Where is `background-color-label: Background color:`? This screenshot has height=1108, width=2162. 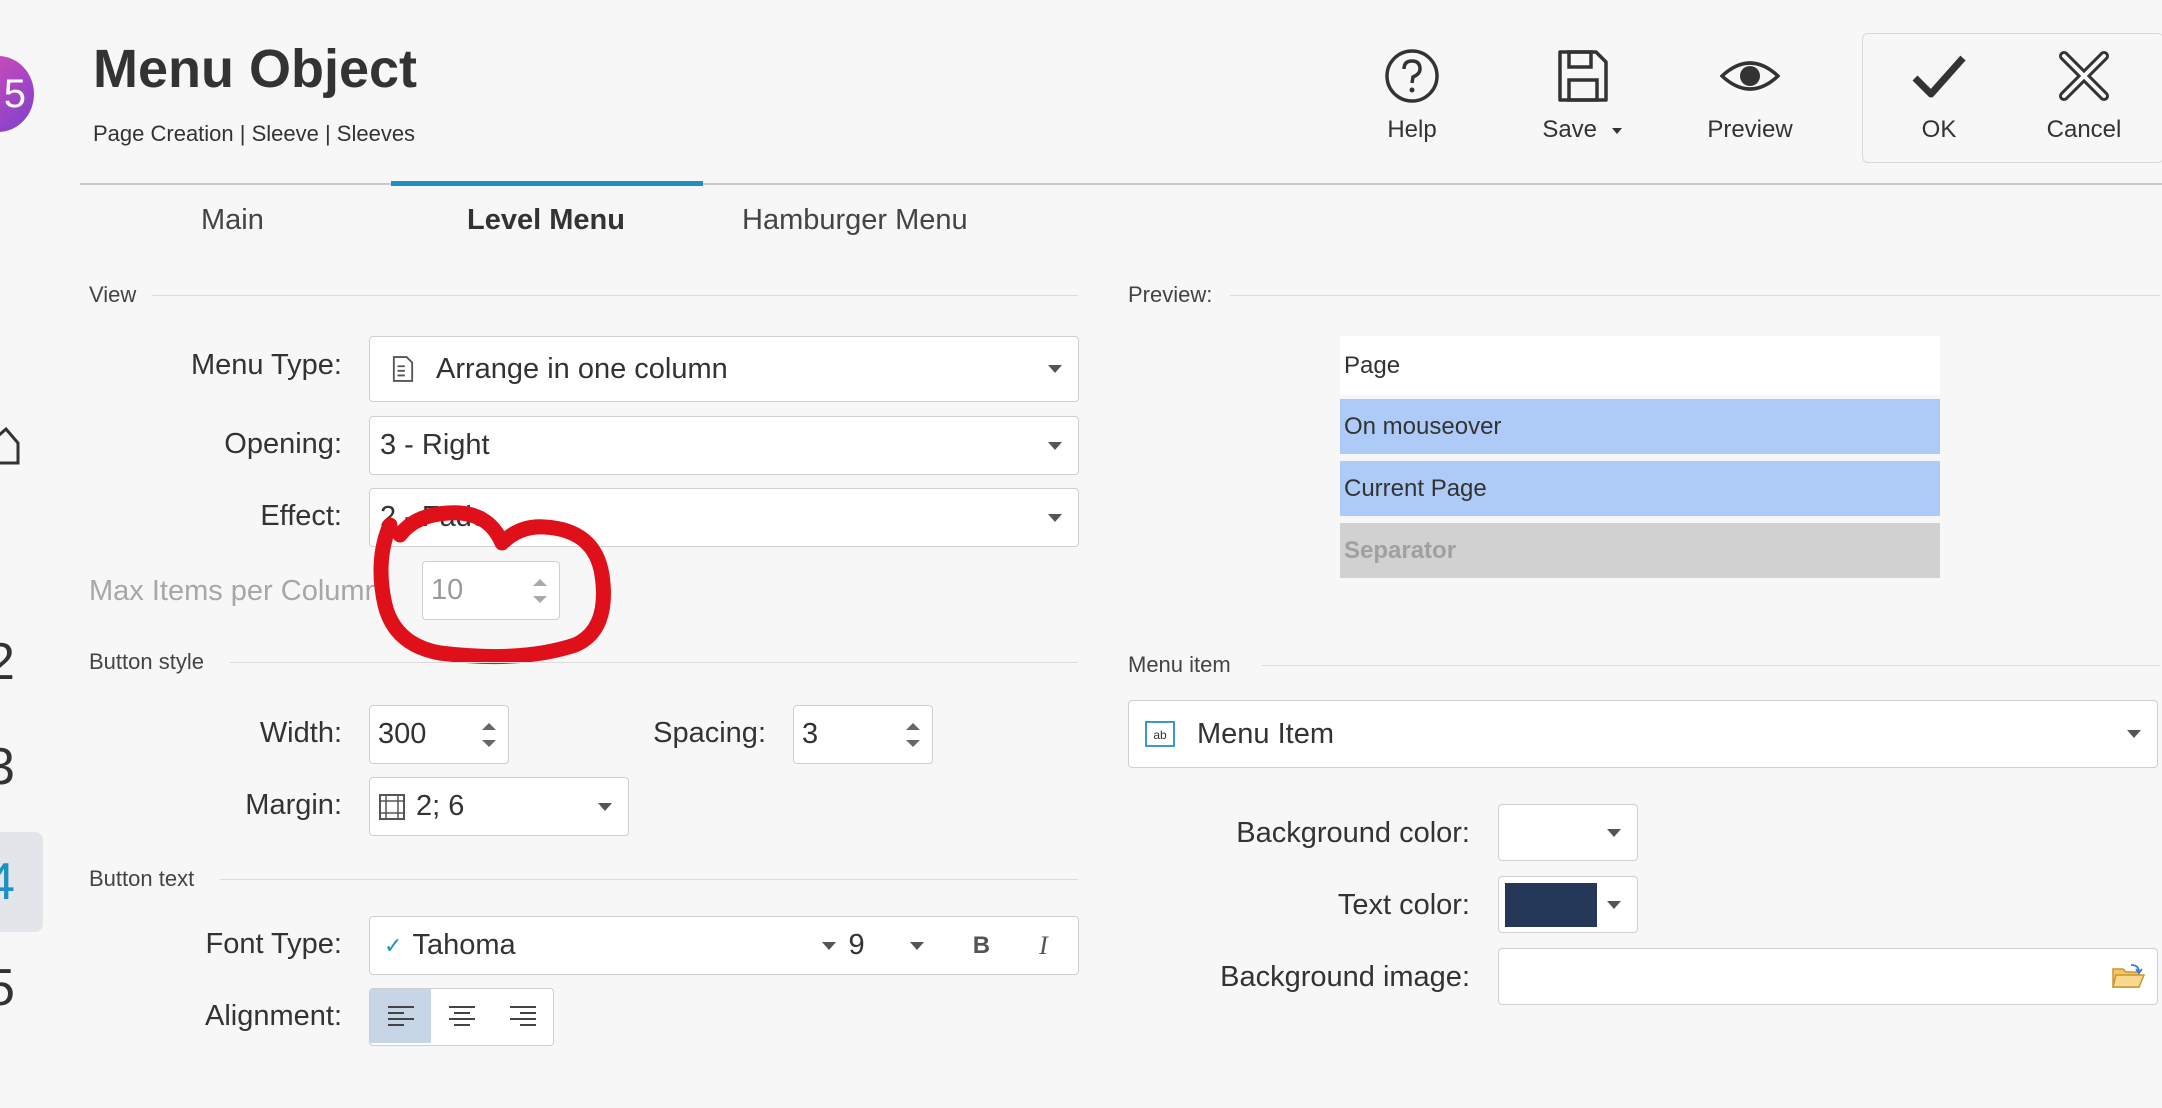
background-color-label: Background color: is located at coordinates (1353, 833).